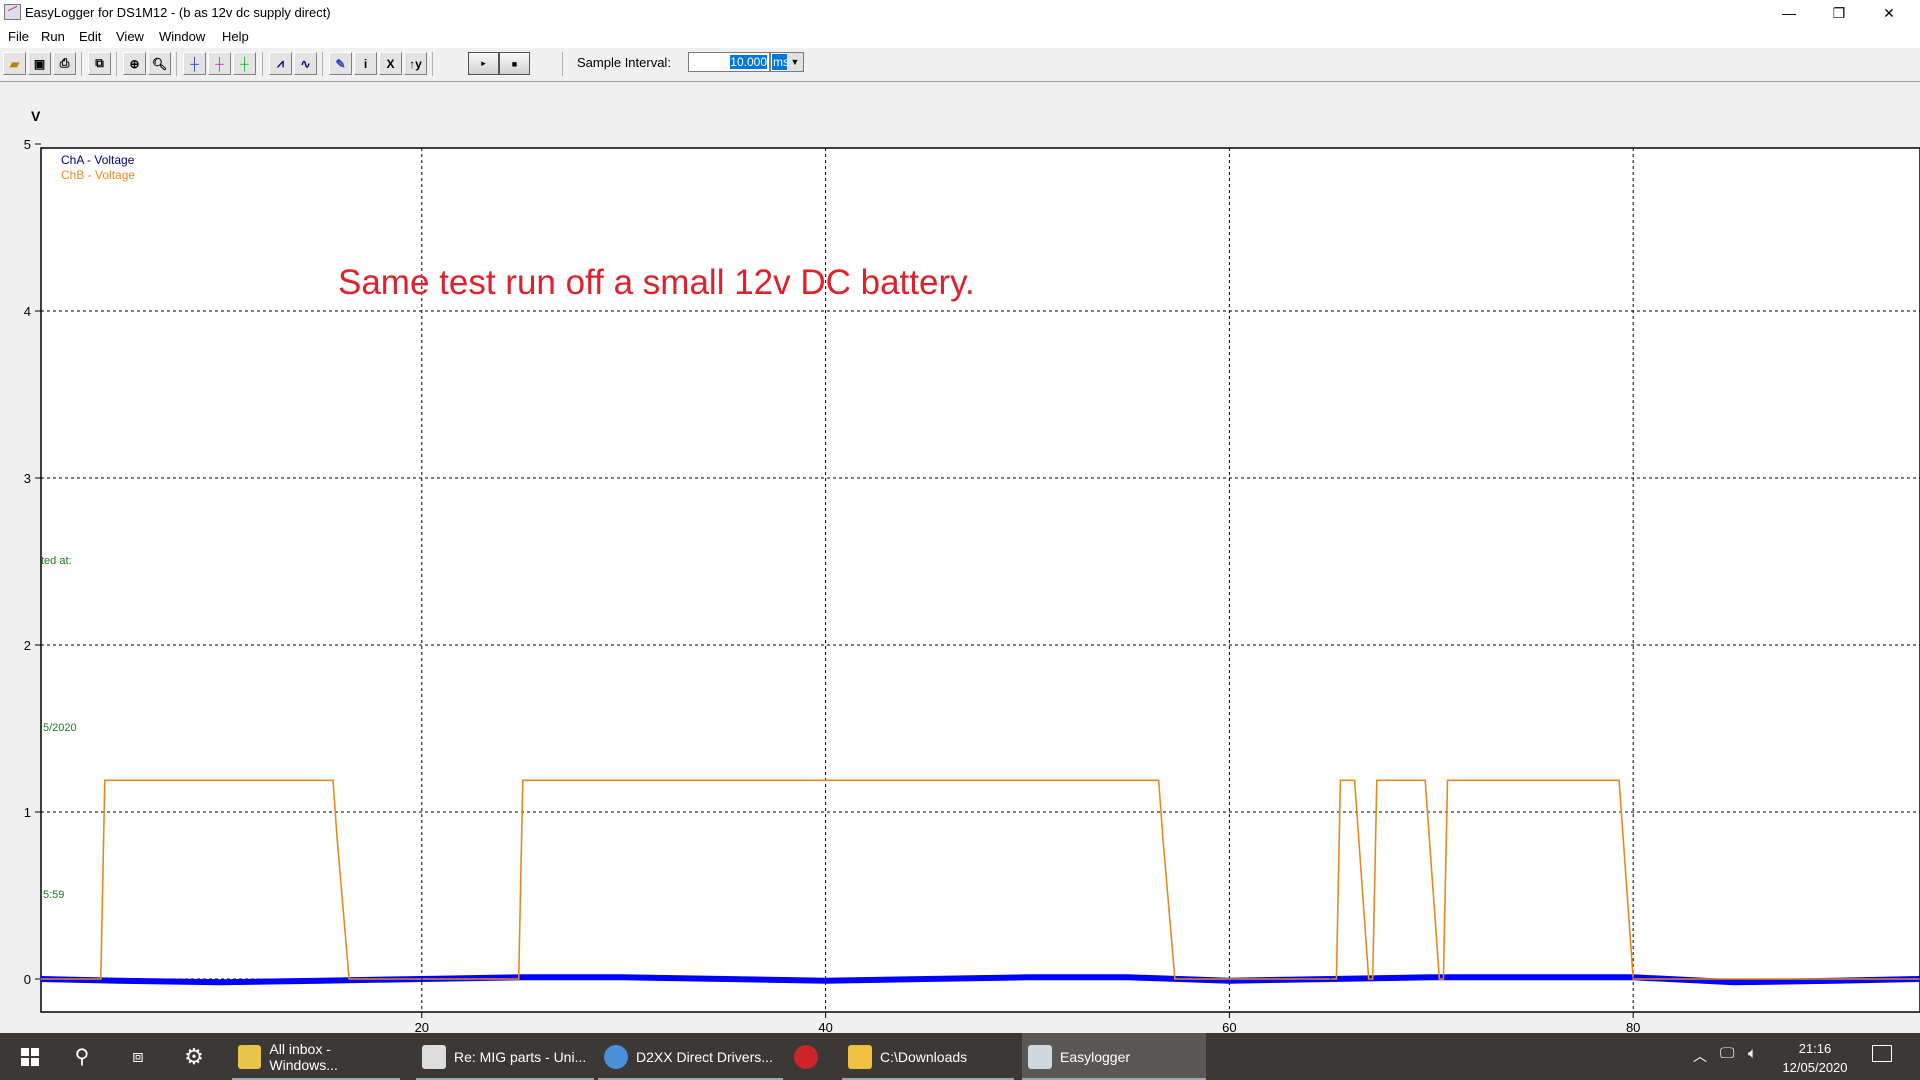 Image resolution: width=1920 pixels, height=1080 pixels. Describe the element at coordinates (138, 1056) in the screenshot. I see `task-view-button: ⧈` at that location.